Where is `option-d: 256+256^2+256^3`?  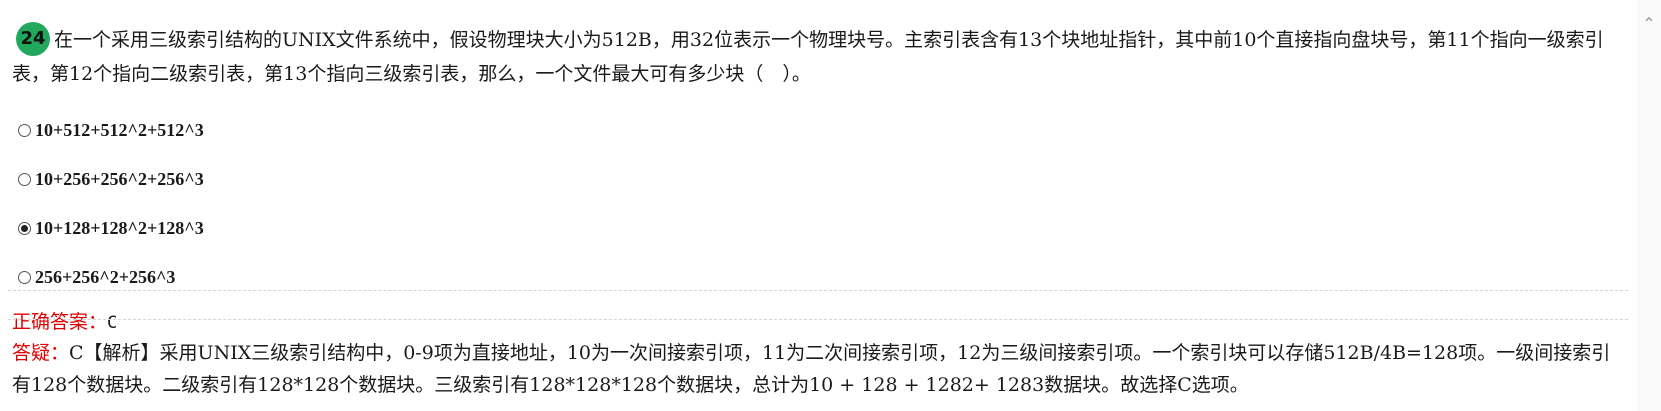 option-d: 256+256^2+256^3 is located at coordinates (111, 277).